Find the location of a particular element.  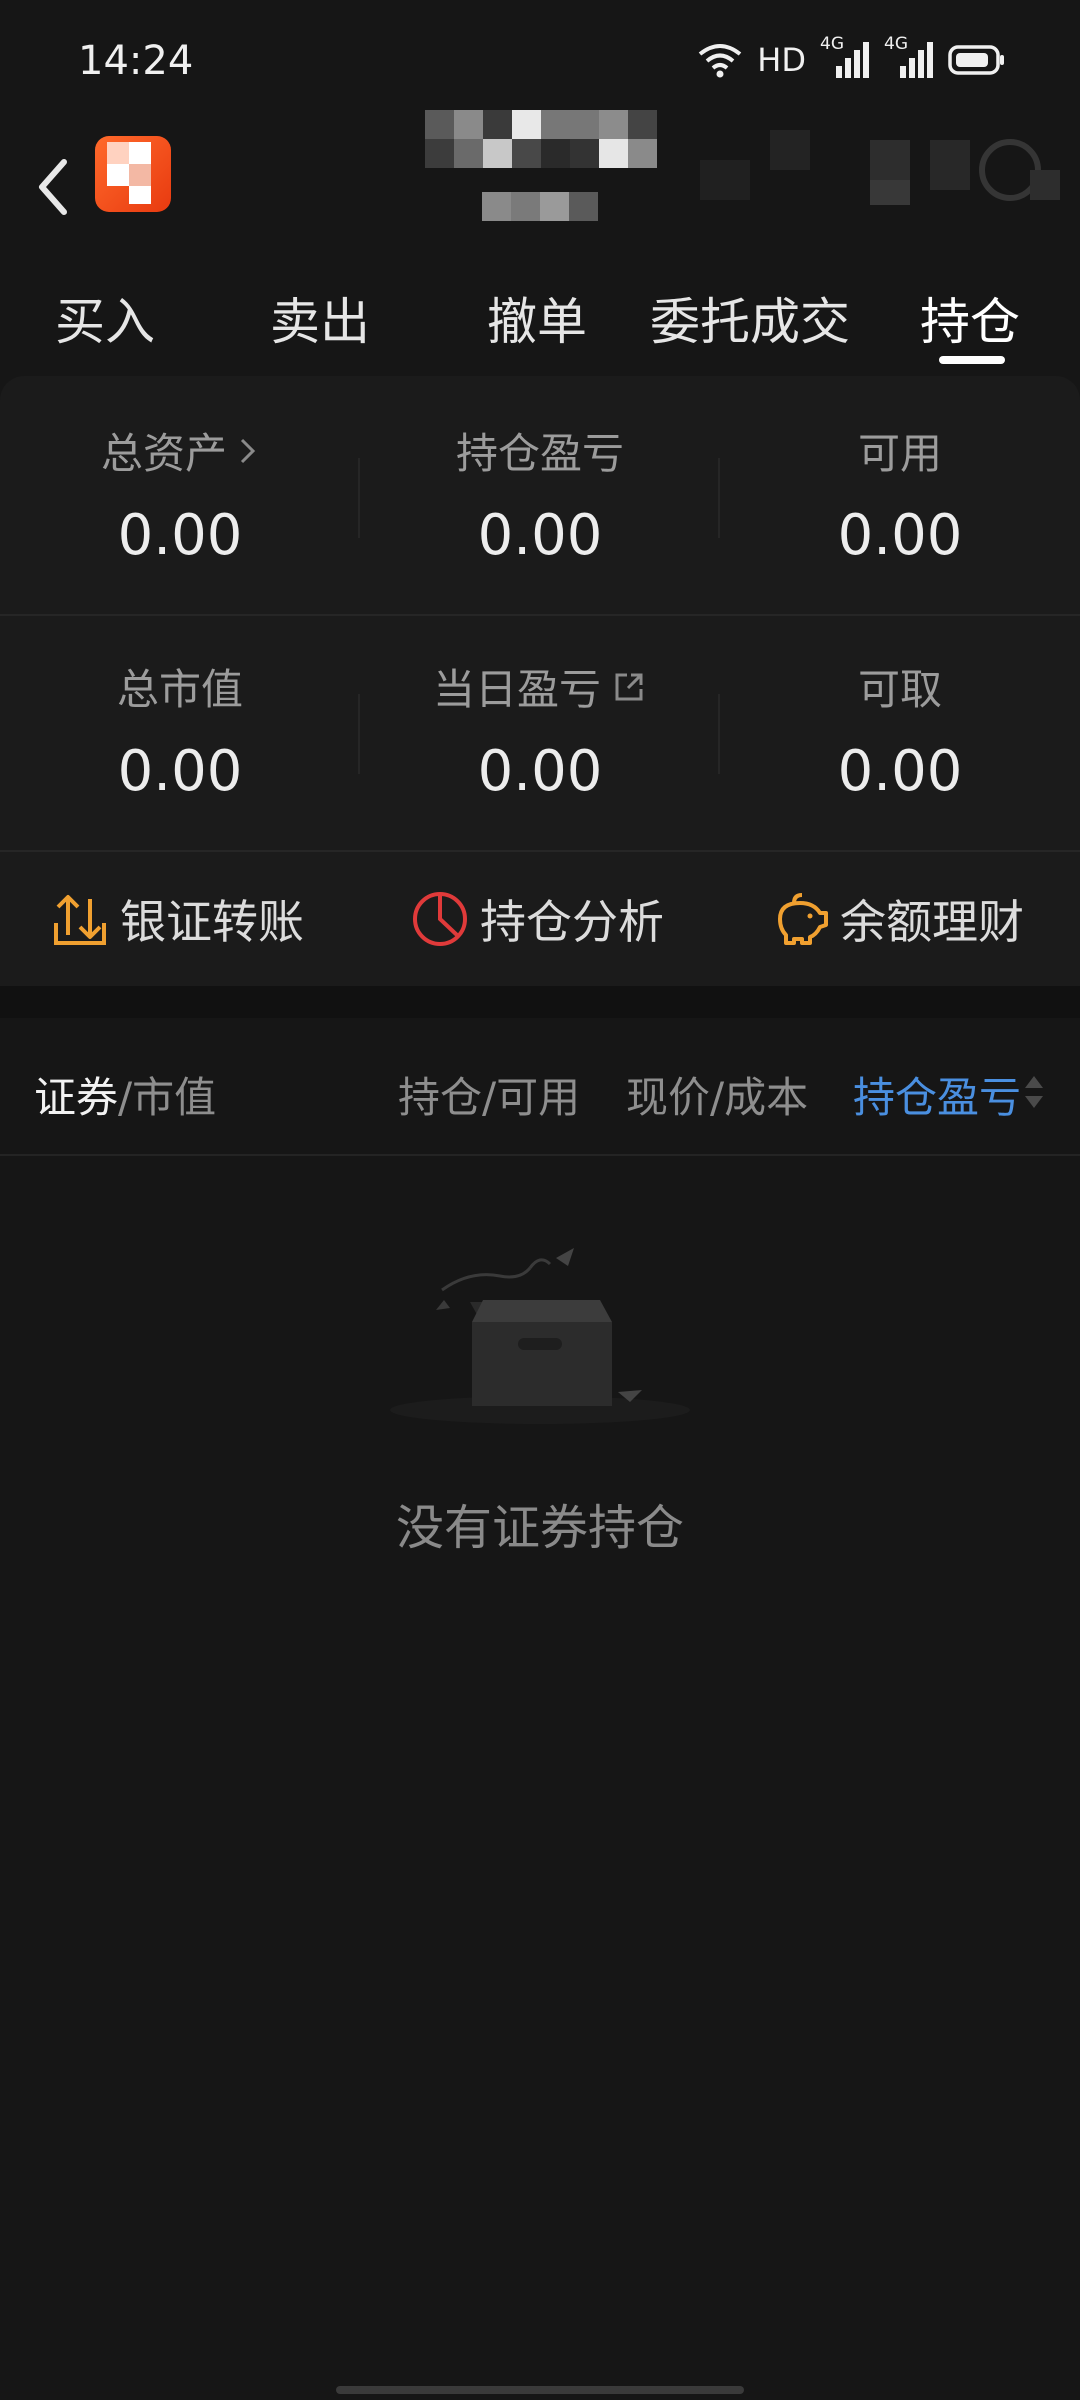

position-pnl-value: 0.00 is located at coordinates (540, 535).